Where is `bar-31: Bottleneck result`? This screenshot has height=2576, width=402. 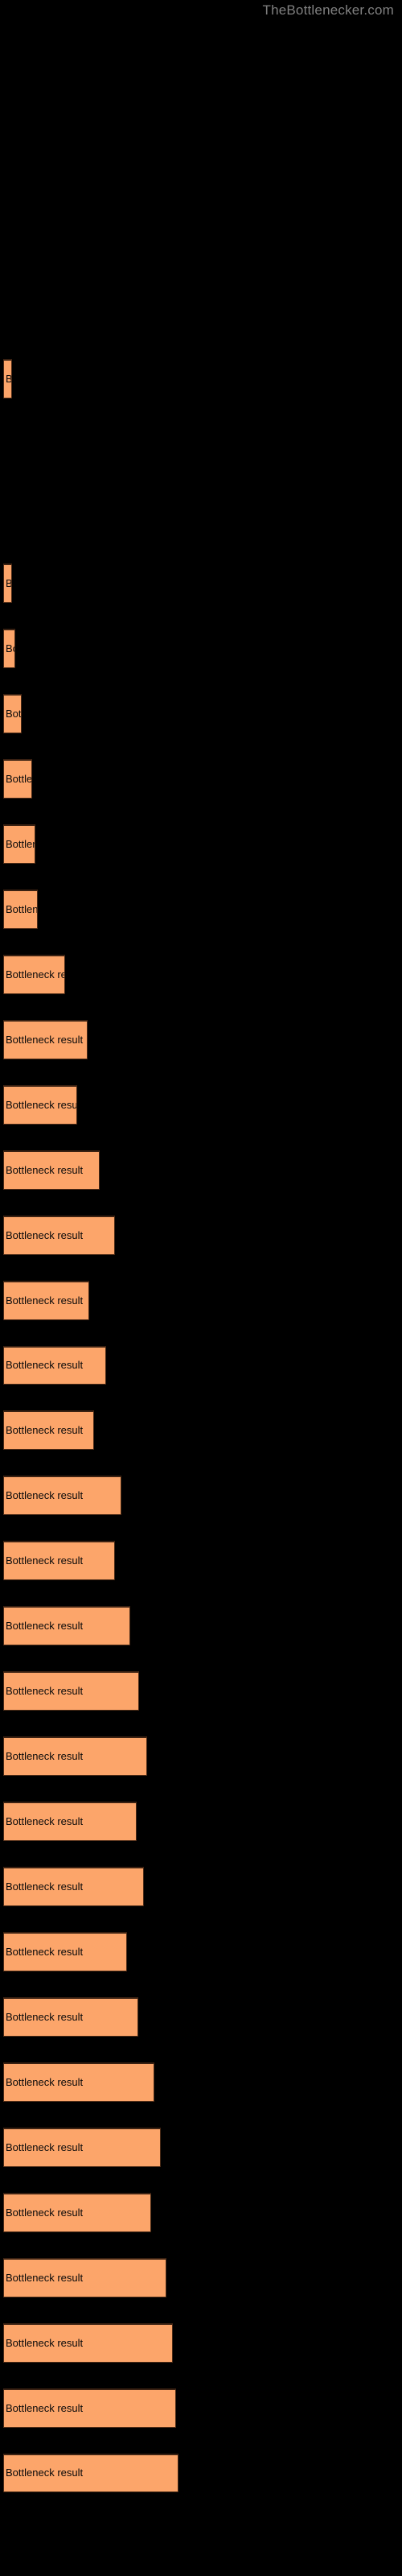
bar-31: Bottleneck result is located at coordinates (91, 2473).